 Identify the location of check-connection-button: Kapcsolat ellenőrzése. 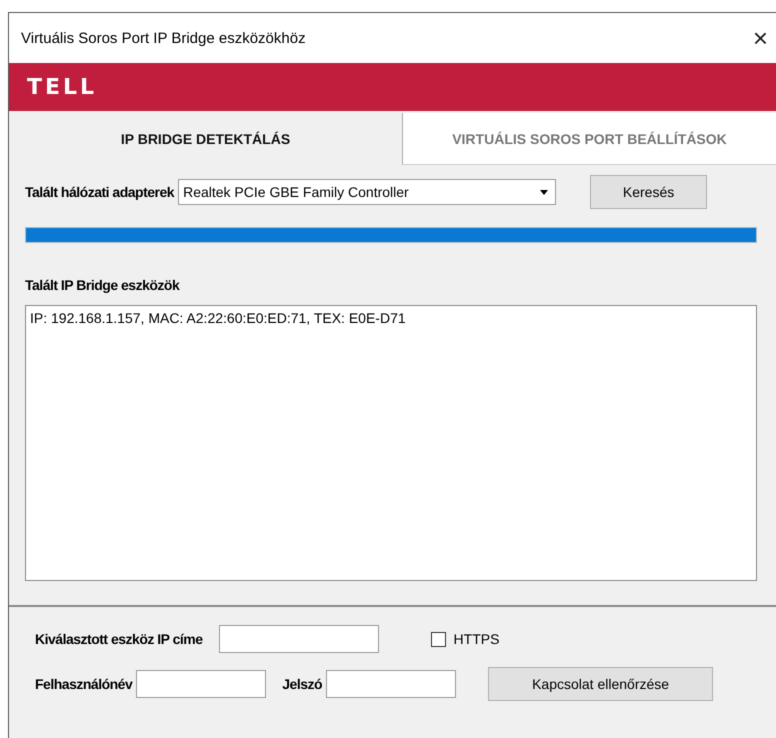
(601, 684).